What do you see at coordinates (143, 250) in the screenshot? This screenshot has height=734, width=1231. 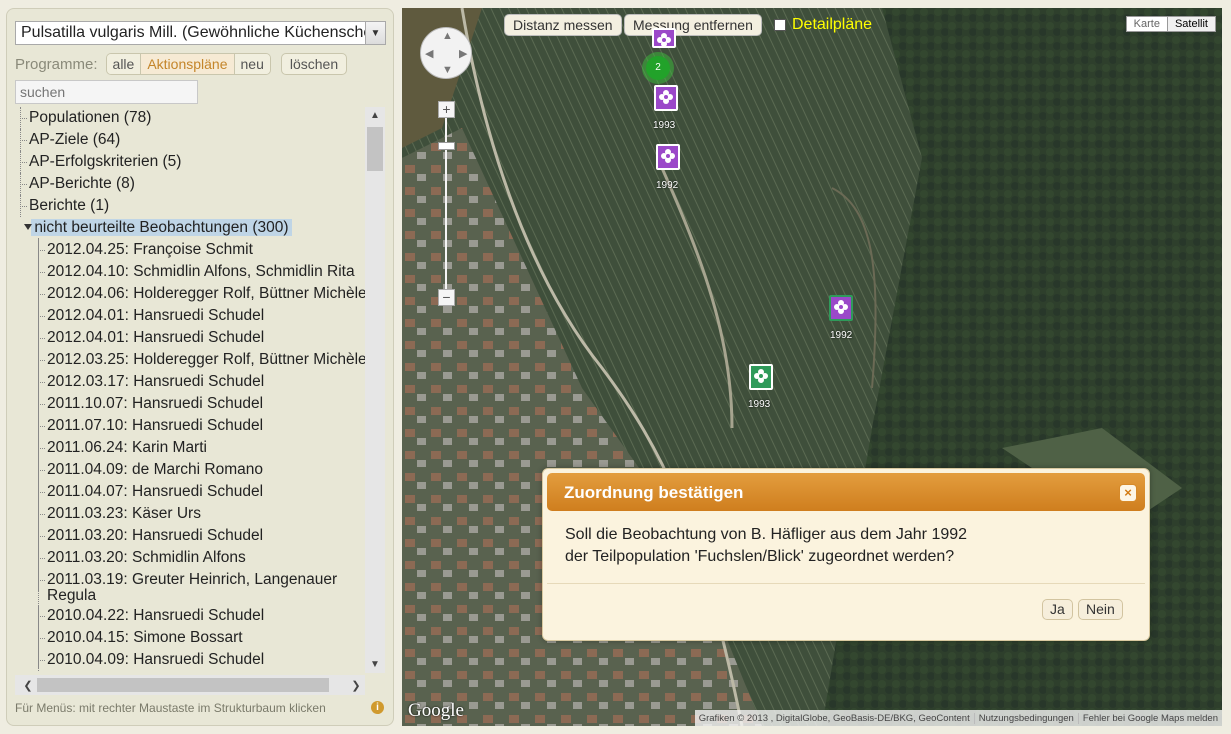 I see `tree-observation: 2012.04.25: Françoise Schmit` at bounding box center [143, 250].